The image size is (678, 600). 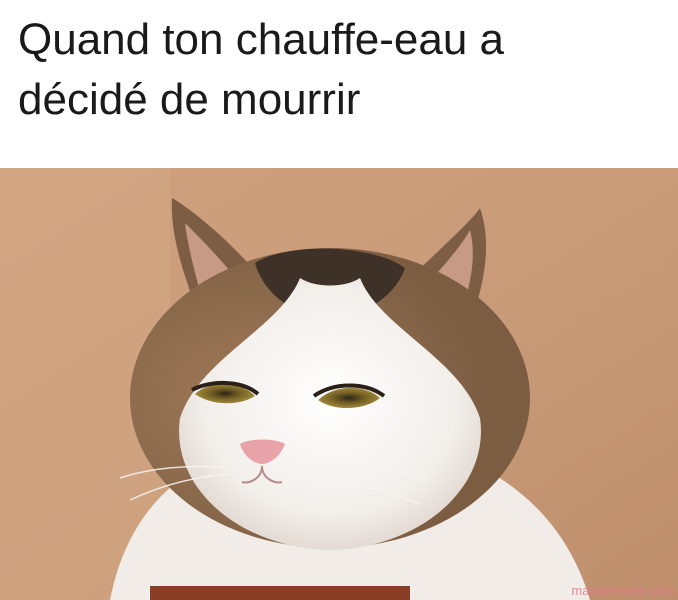 I want to click on watermark: makeitmeme.com, so click(x=622, y=590).